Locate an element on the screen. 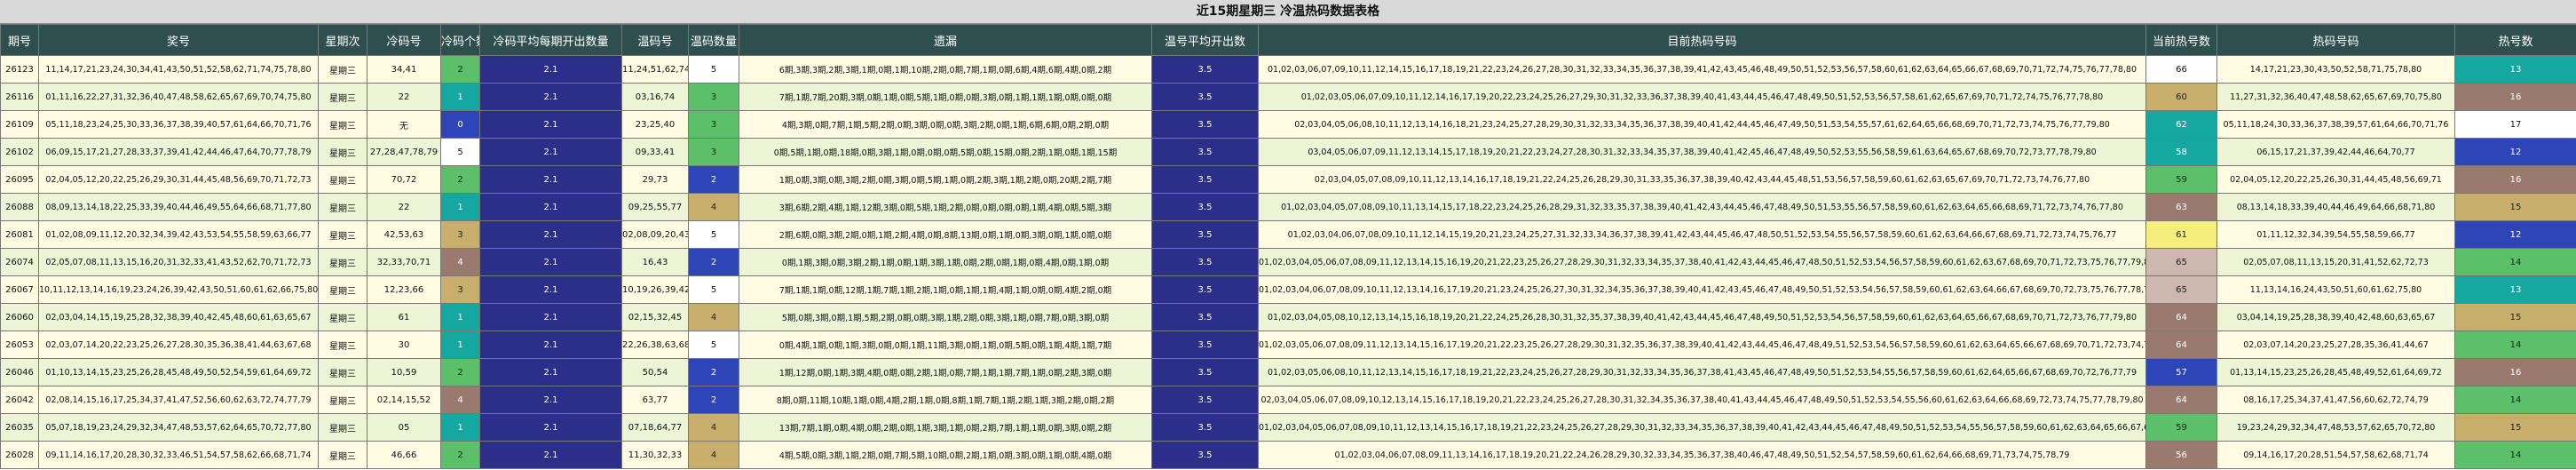 The height and width of the screenshot is (470, 2576). header-hot-current-count: 当前热号数 is located at coordinates (2181, 40).